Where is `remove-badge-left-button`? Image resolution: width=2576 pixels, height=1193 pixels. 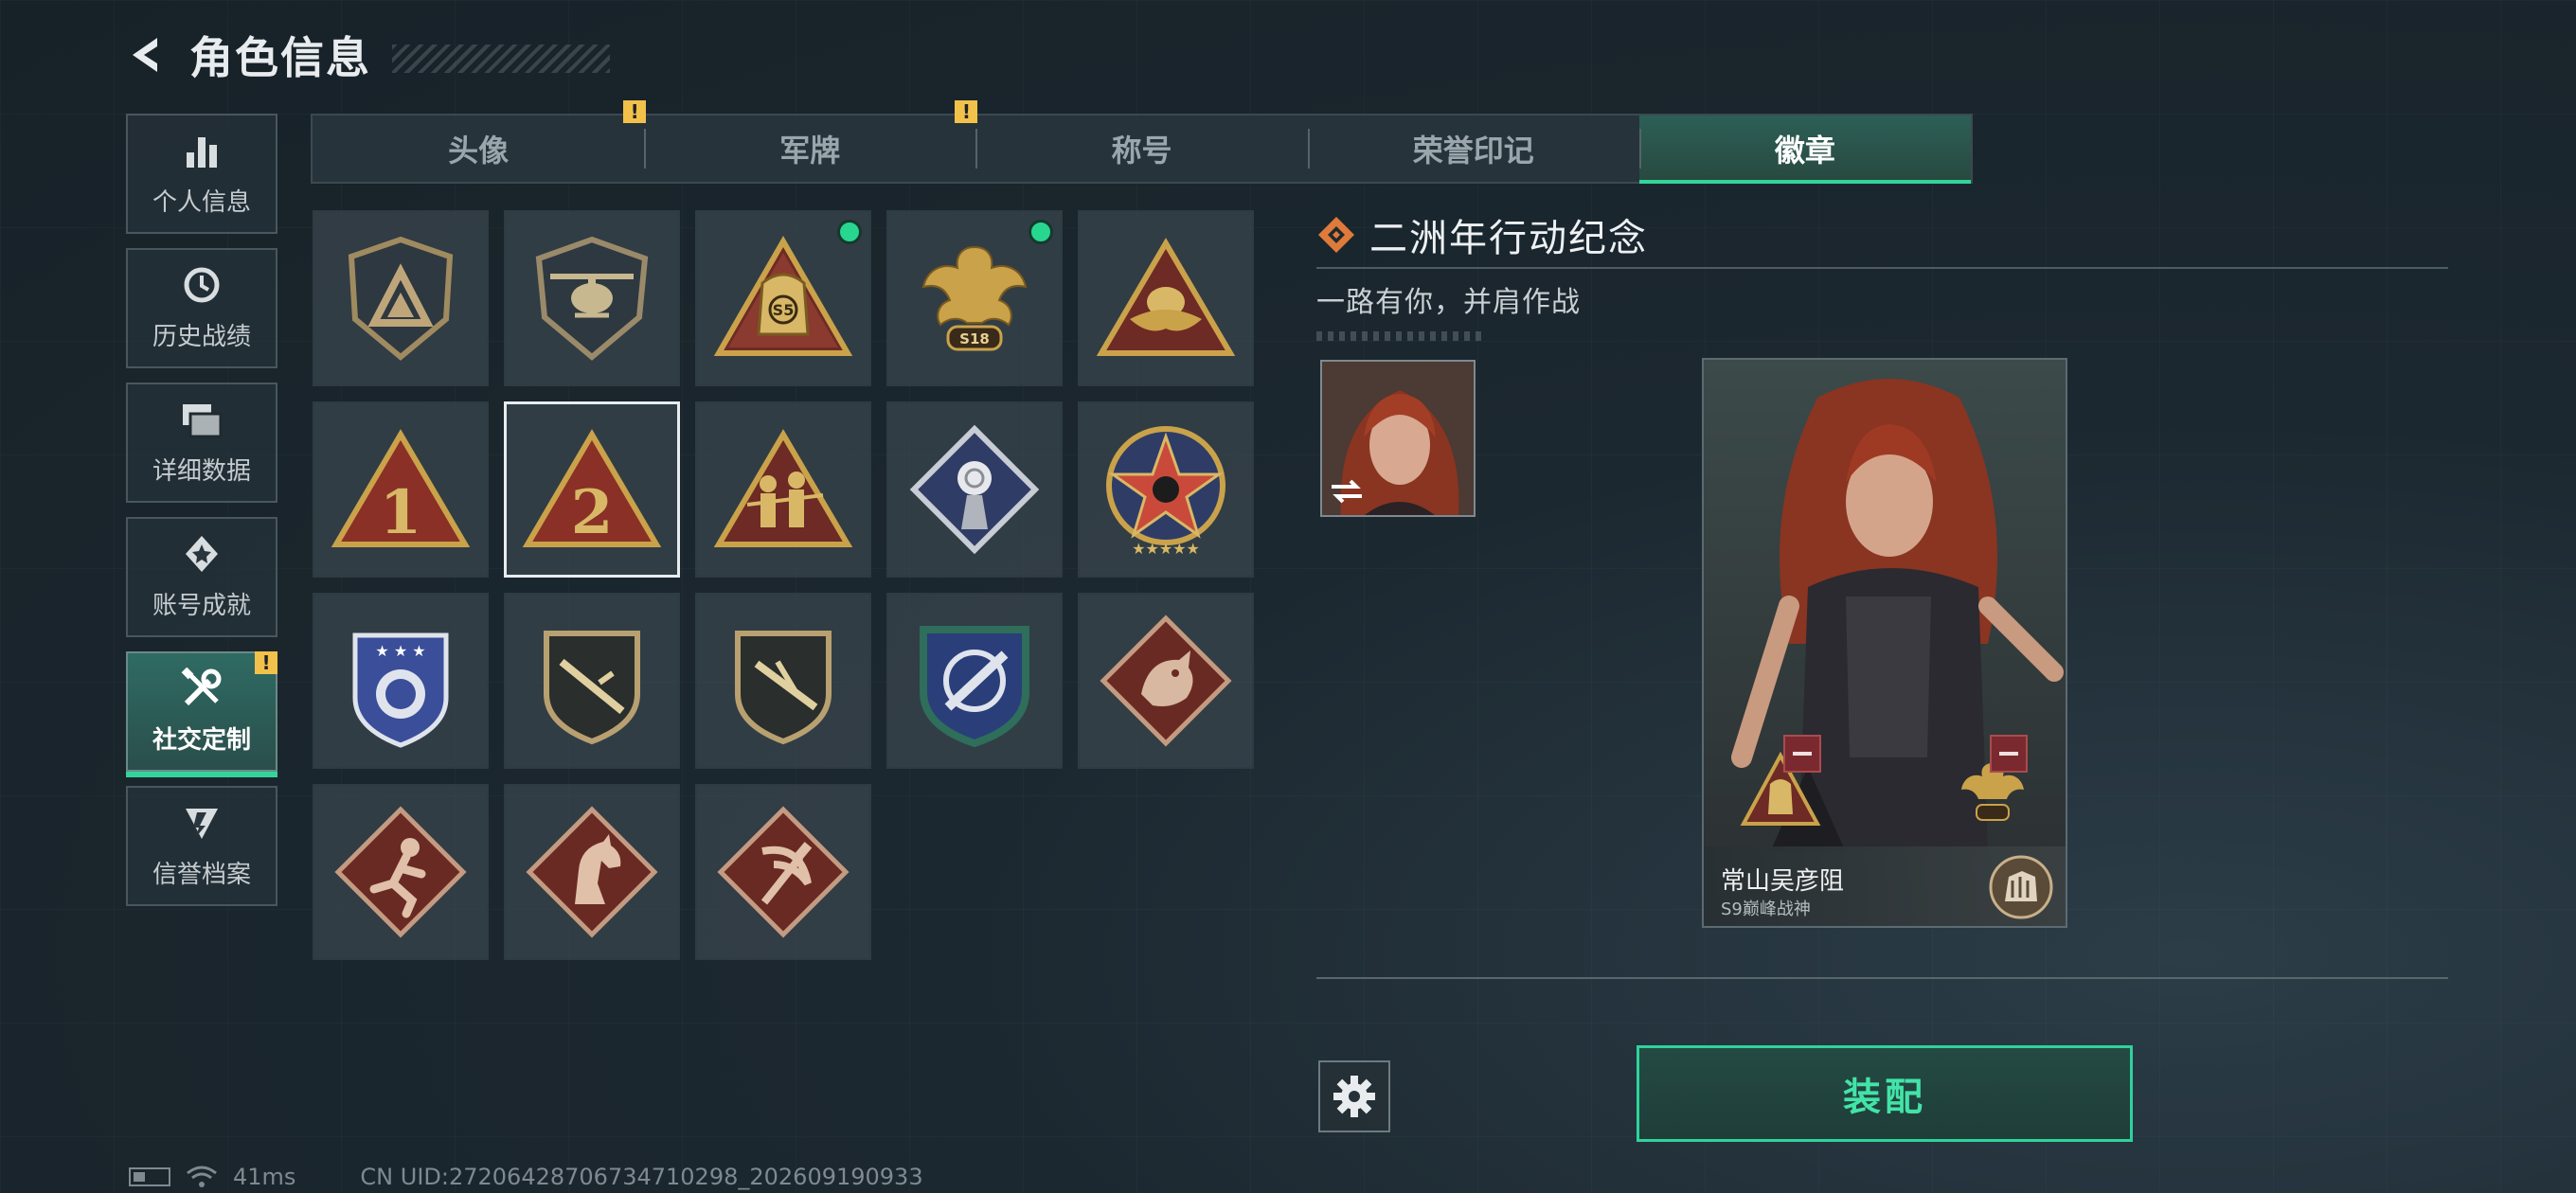 remove-badge-left-button is located at coordinates (1802, 754).